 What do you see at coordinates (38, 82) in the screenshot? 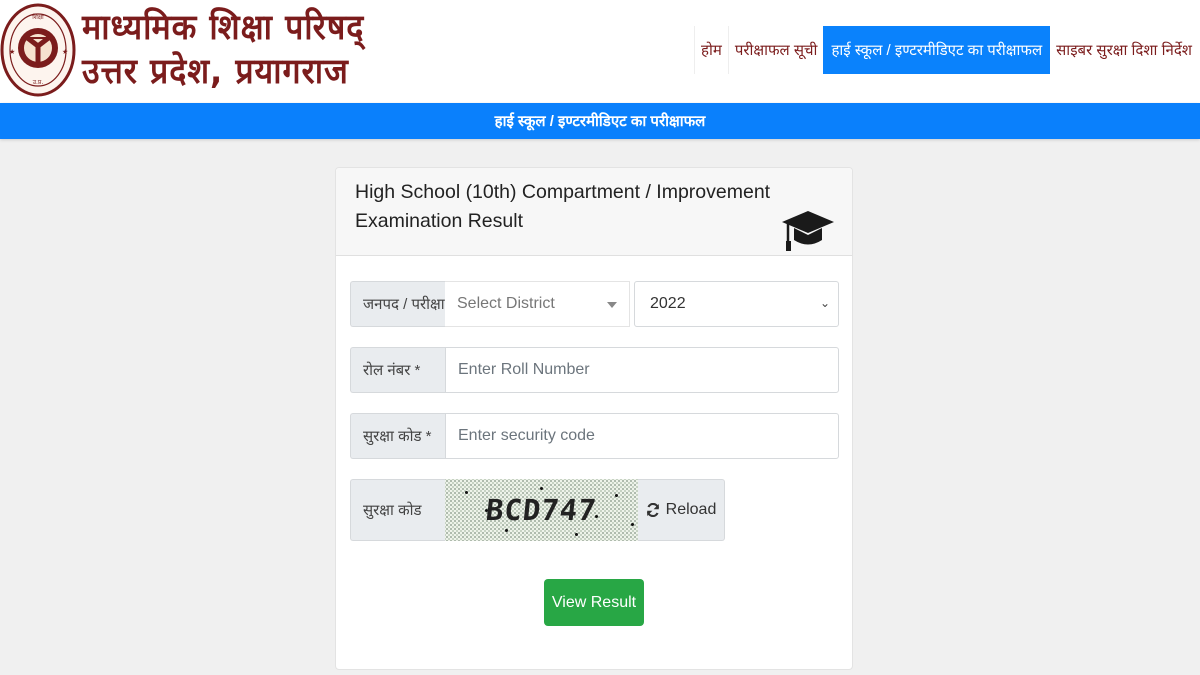
I see `svg-text: उ.प्र.` at bounding box center [38, 82].